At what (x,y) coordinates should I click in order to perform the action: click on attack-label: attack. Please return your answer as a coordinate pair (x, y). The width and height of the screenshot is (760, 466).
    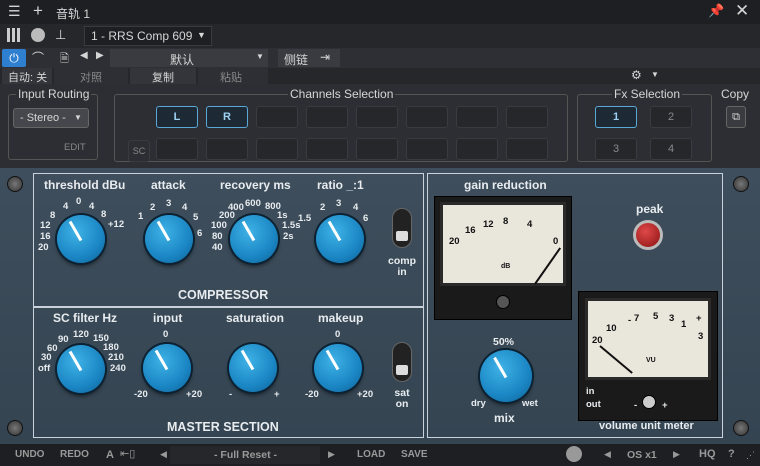
    Looking at the image, I should click on (168, 185).